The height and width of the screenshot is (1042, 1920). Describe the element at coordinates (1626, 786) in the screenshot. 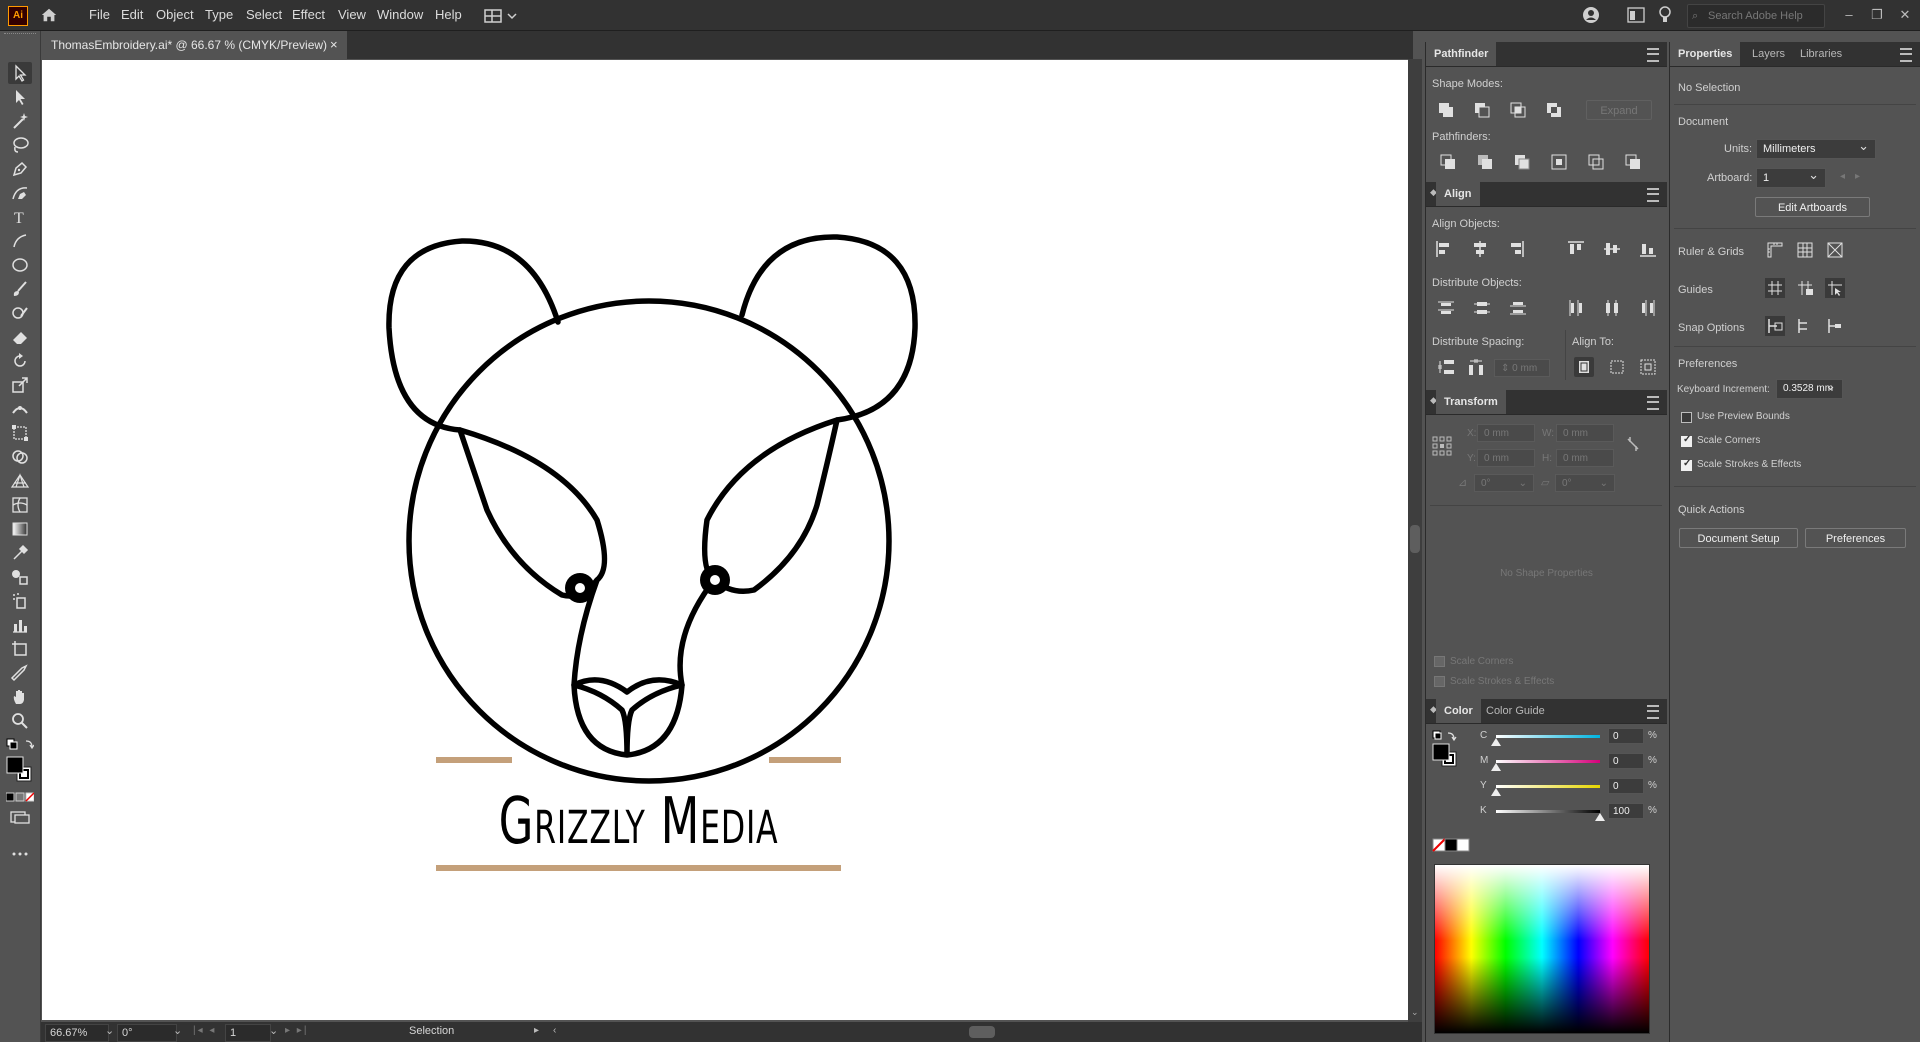

I see `channel-y-input: 0` at that location.